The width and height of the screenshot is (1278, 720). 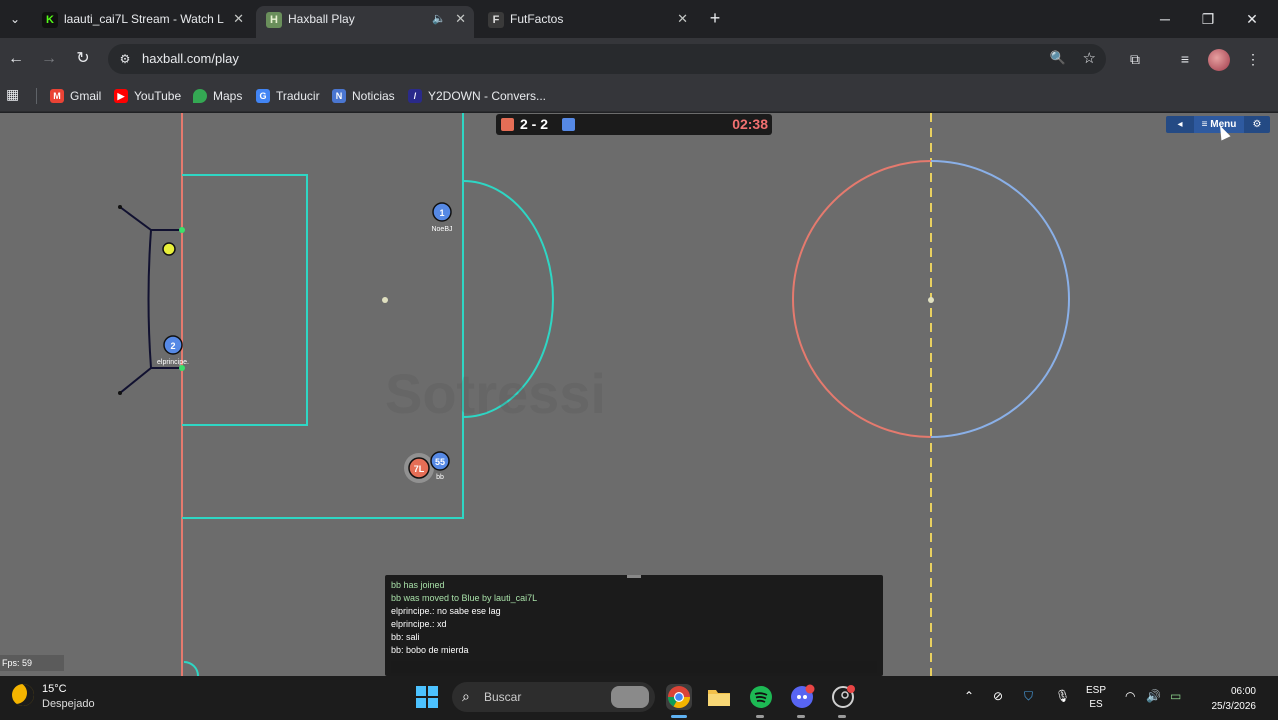 What do you see at coordinates (190, 58) in the screenshot?
I see `address-text: haxball.com/play` at bounding box center [190, 58].